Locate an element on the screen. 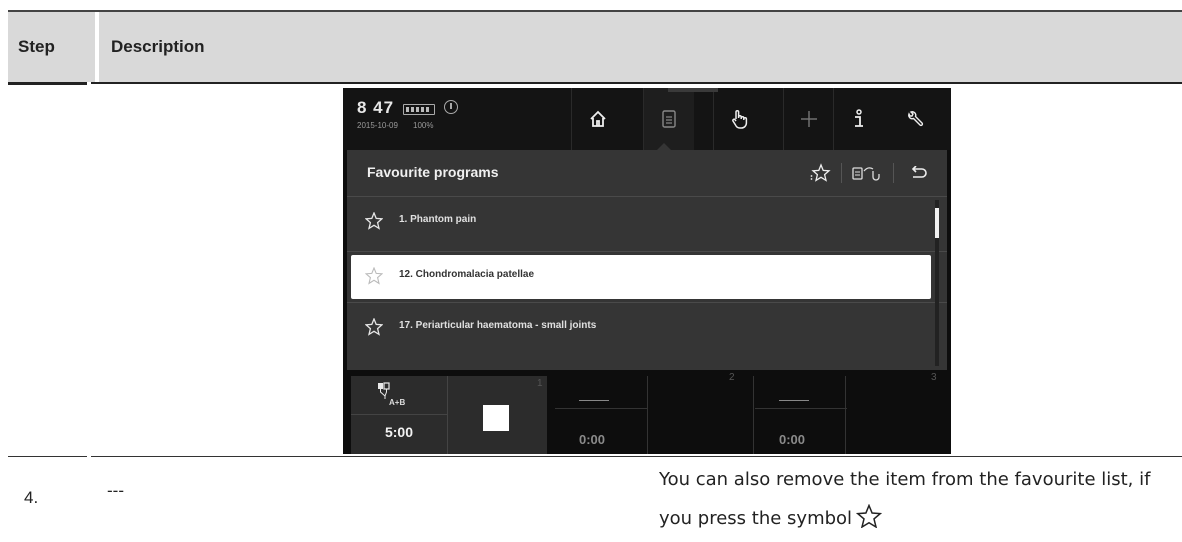  program-label: 1. Phantom pain is located at coordinates (438, 219).